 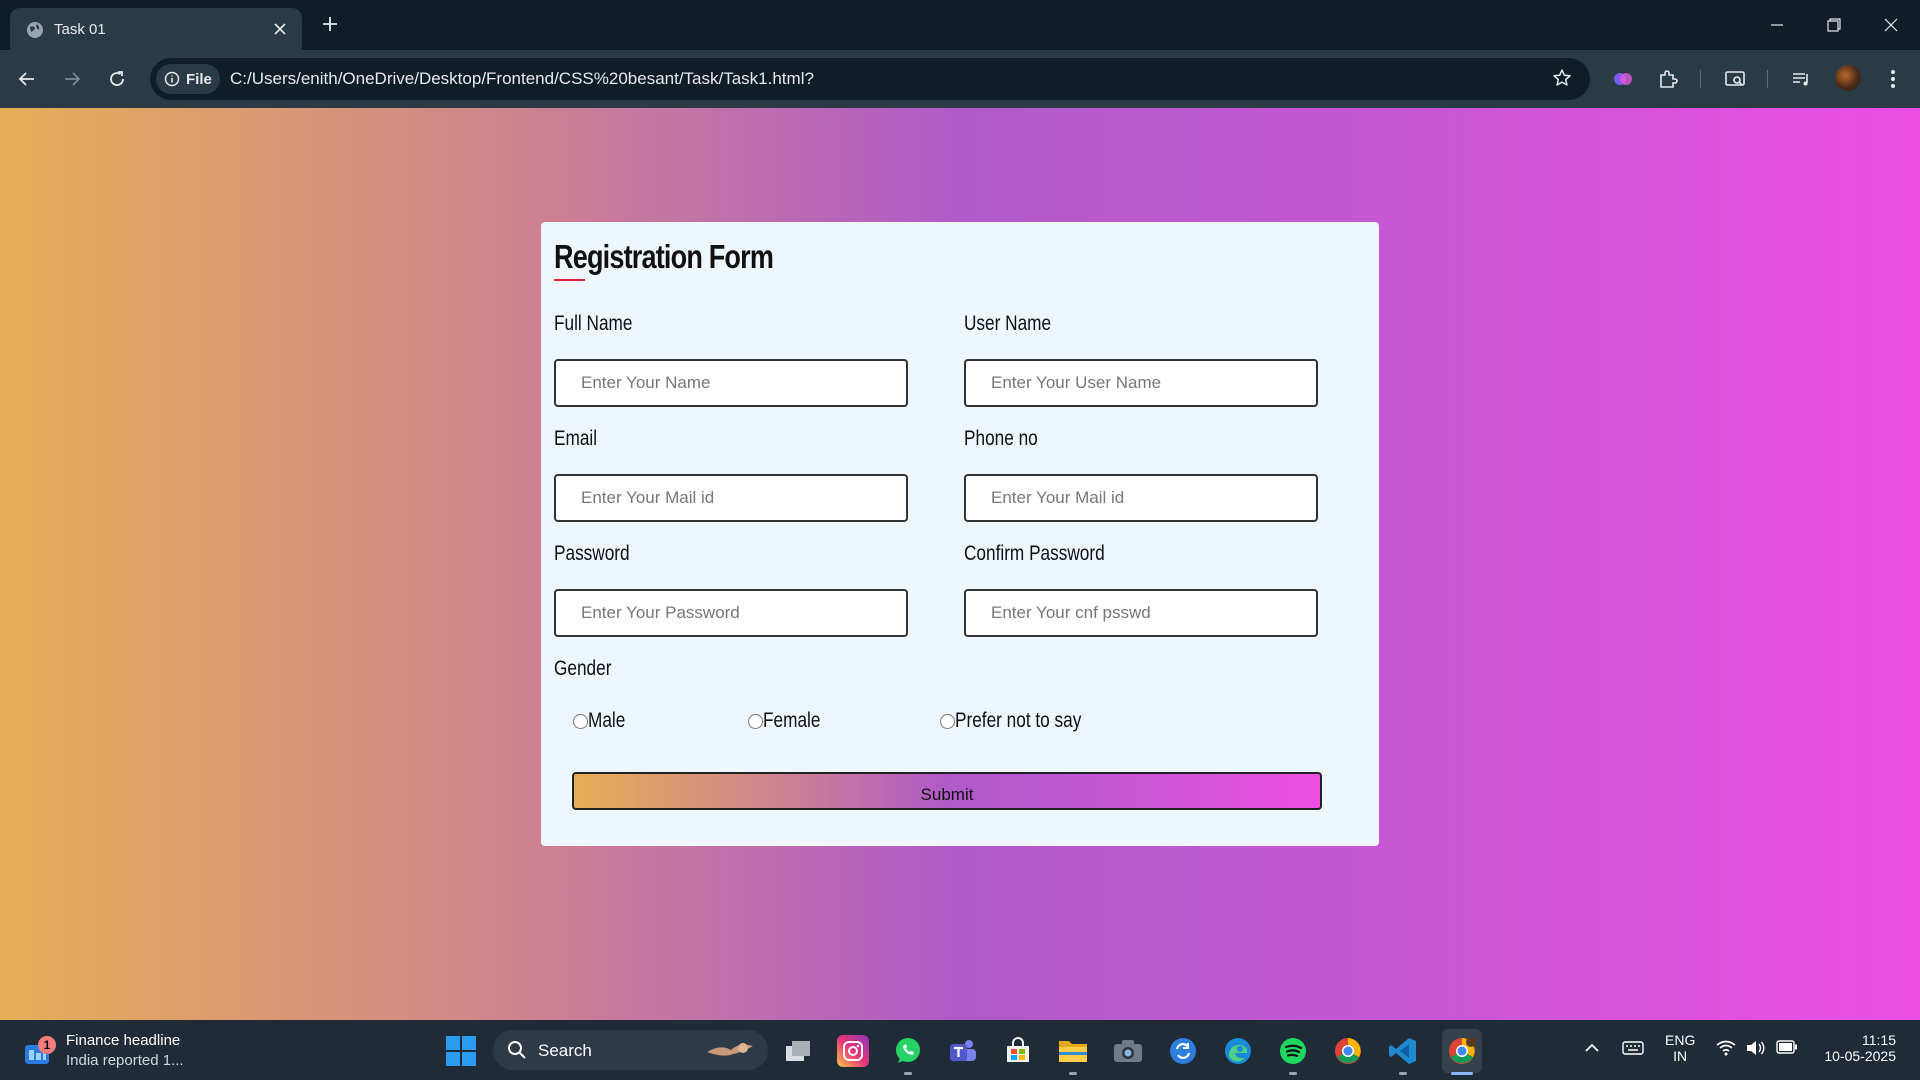 What do you see at coordinates (1680, 1056) in the screenshot?
I see `region-code: IN` at bounding box center [1680, 1056].